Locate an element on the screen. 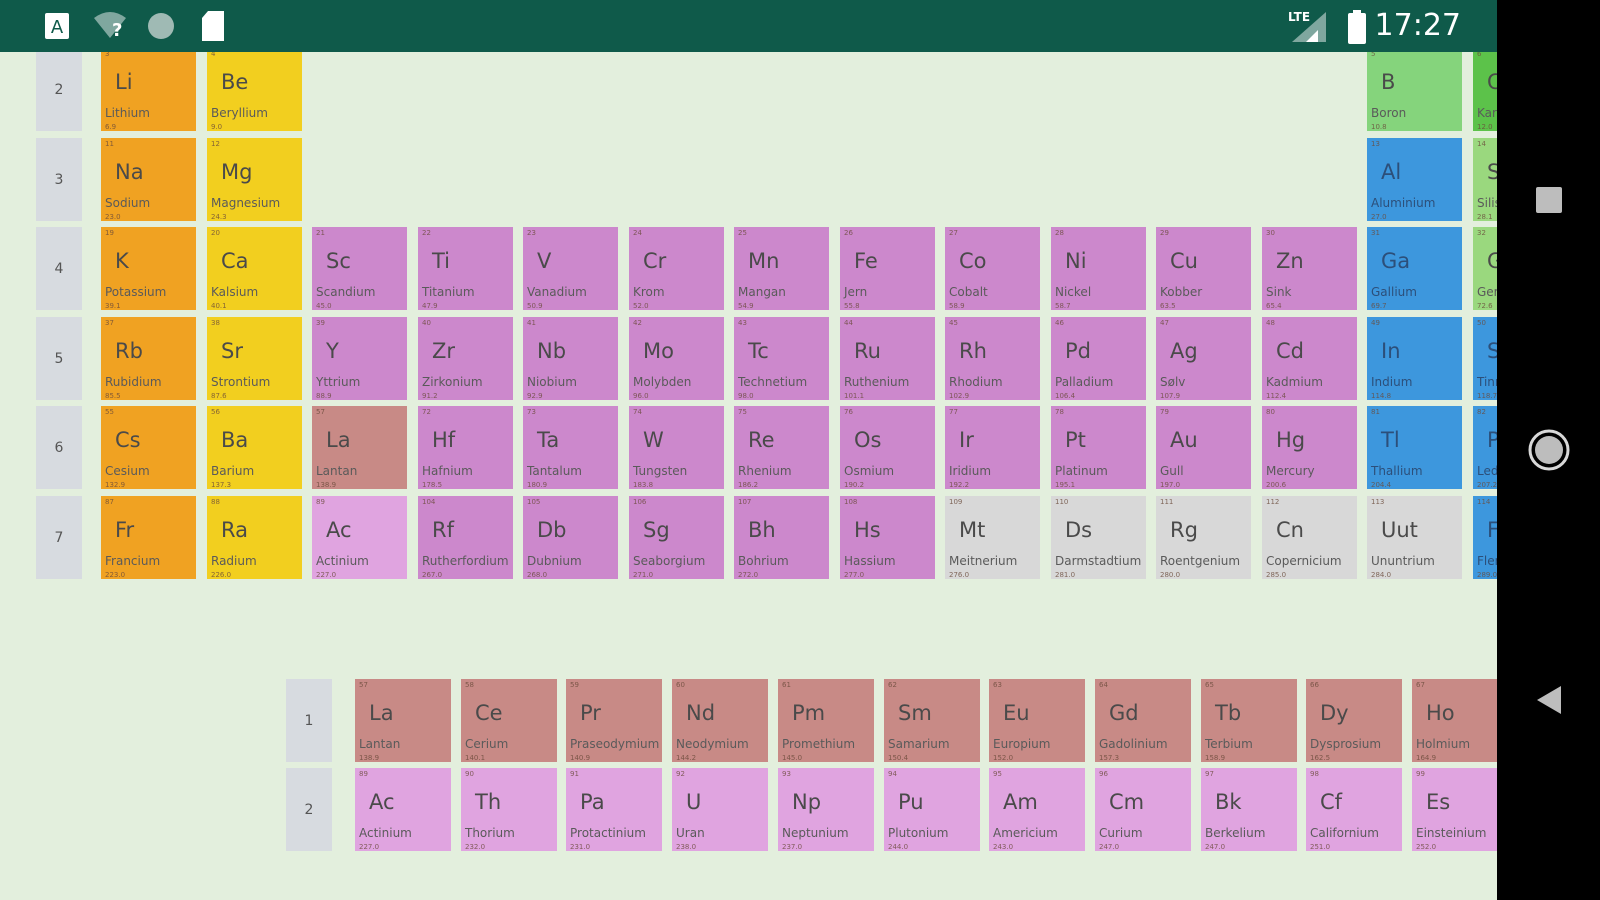 Image resolution: width=1600 pixels, height=900 pixels. home-button is located at coordinates (1548, 450).